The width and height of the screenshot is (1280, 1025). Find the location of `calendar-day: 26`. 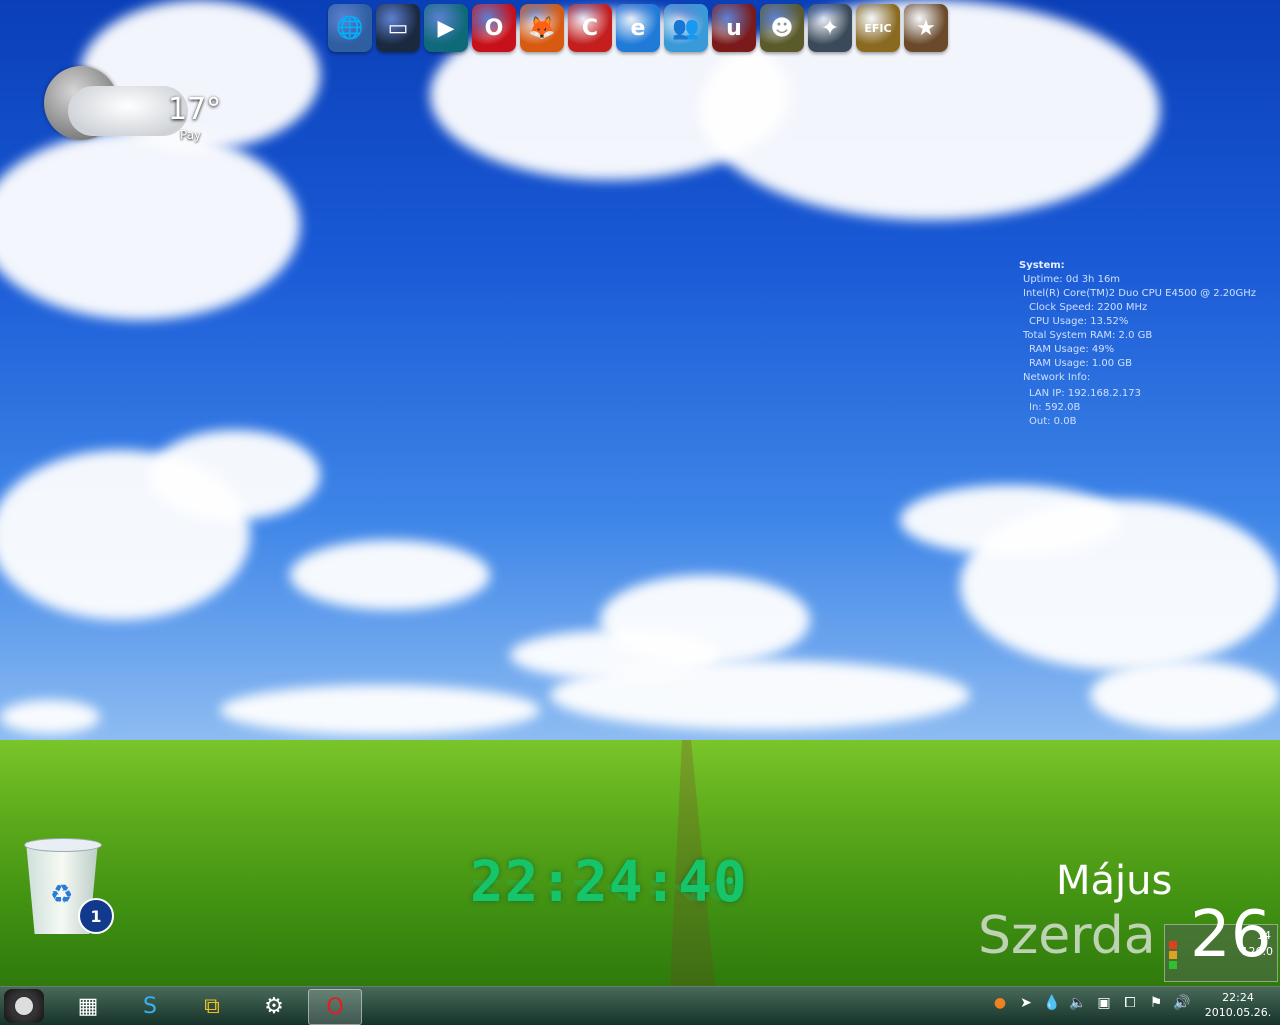

calendar-day: 26 is located at coordinates (1231, 935).